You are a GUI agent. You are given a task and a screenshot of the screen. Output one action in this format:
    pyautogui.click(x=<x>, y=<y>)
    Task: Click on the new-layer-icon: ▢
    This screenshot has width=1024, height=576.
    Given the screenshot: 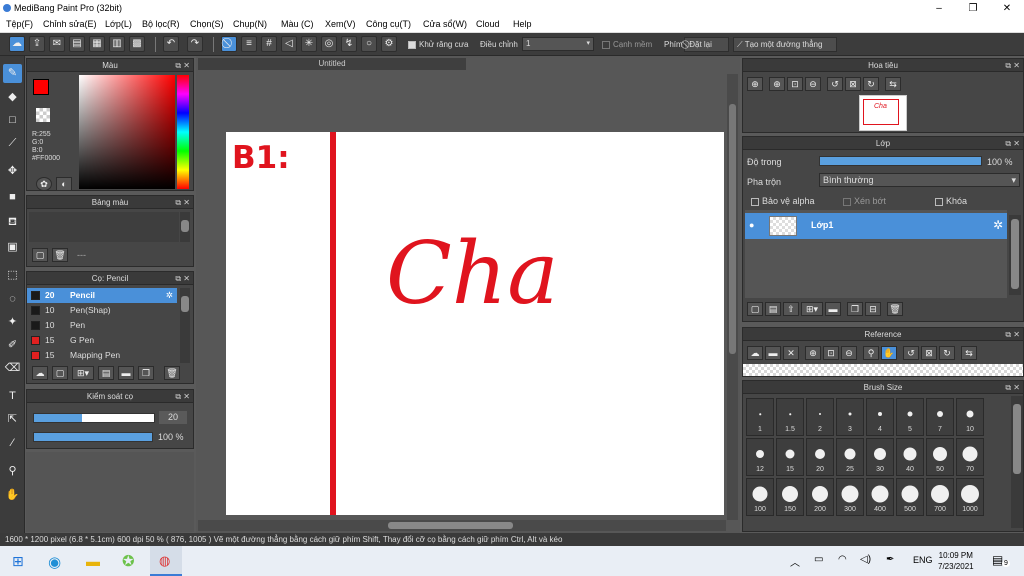 What is the action you would take?
    pyautogui.click(x=755, y=309)
    